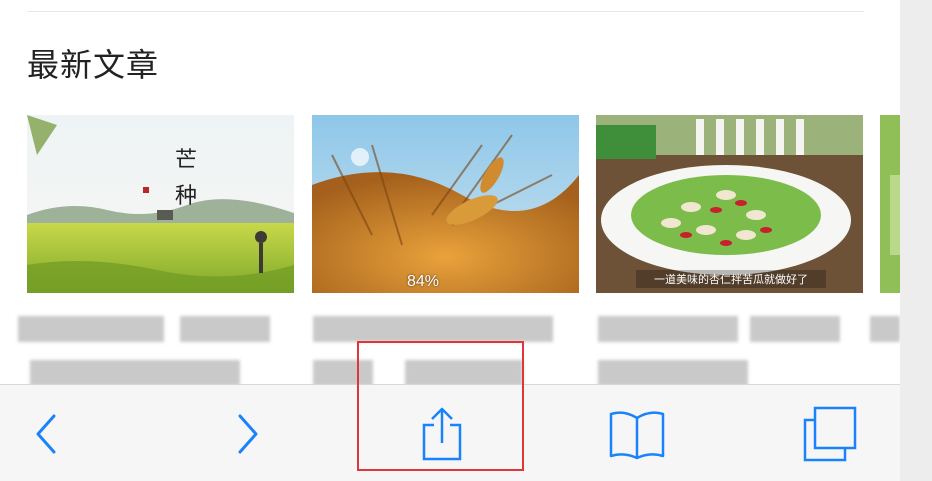  I want to click on scrollbar, so click(916, 240).